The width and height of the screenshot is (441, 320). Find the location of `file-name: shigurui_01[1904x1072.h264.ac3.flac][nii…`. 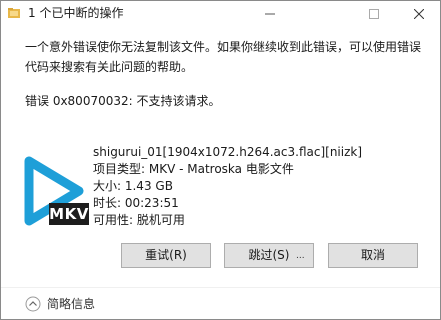

file-name: shigurui_01[1904x1072.h264.ac3.flac][nii… is located at coordinates (228, 152).